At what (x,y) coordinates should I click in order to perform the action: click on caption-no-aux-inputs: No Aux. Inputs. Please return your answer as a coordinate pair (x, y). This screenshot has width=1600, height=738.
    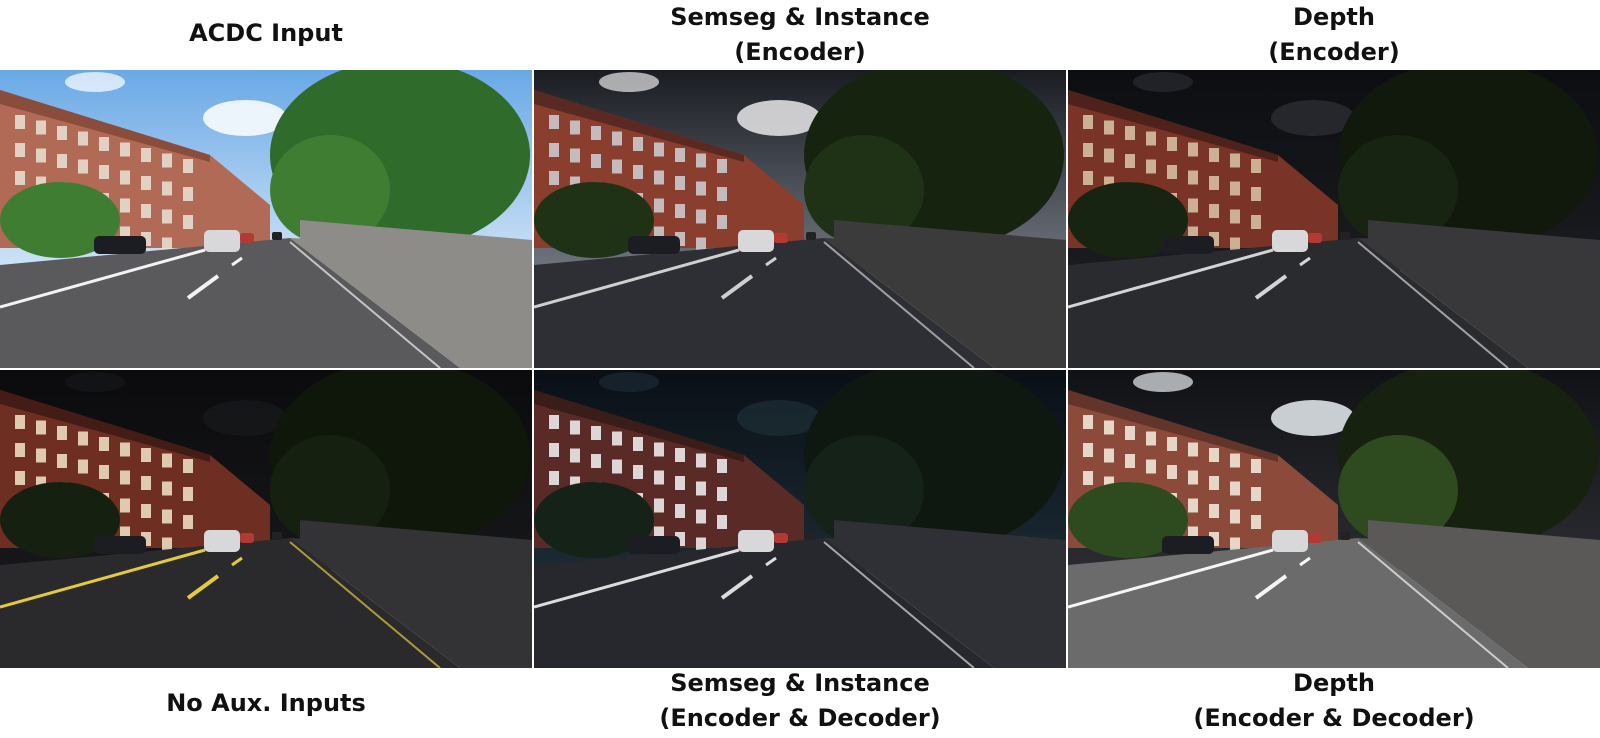
    Looking at the image, I should click on (266, 703).